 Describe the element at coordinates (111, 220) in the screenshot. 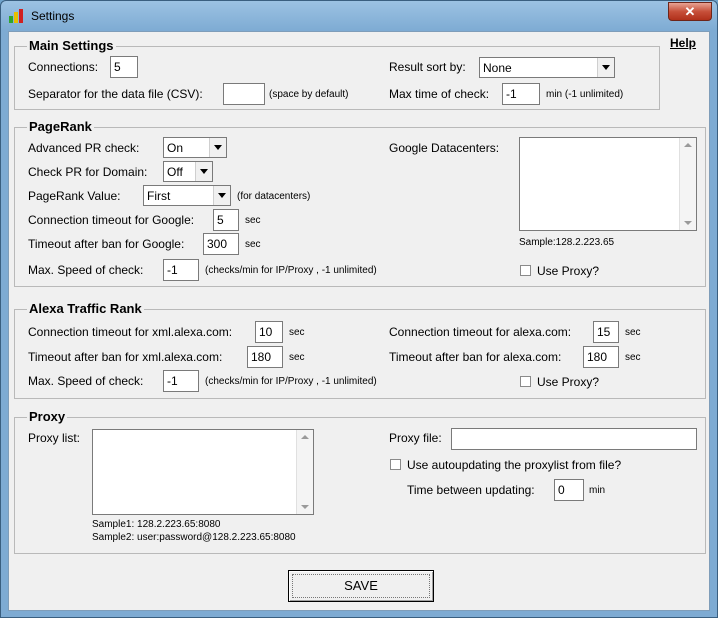

I see `google-conn-timeout-label: Connection timeout for Google:` at that location.